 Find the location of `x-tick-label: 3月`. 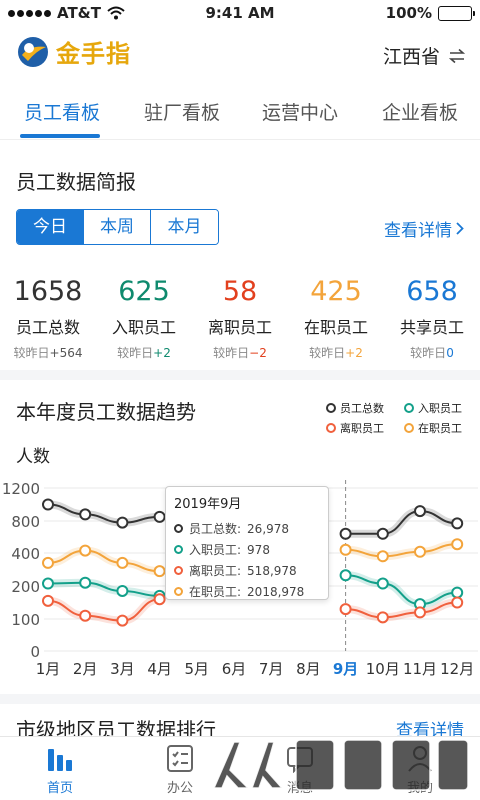

x-tick-label: 3月 is located at coordinates (122, 669).